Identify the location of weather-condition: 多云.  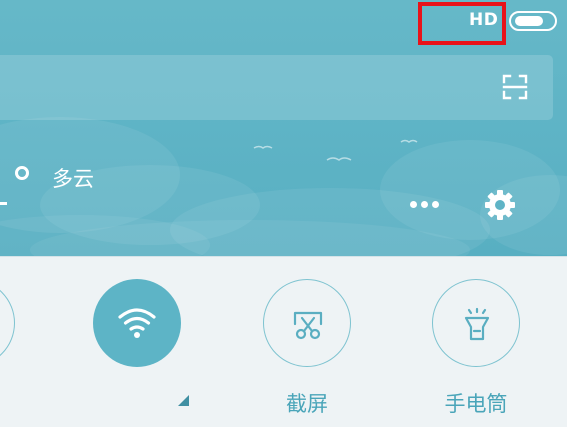
(73, 179).